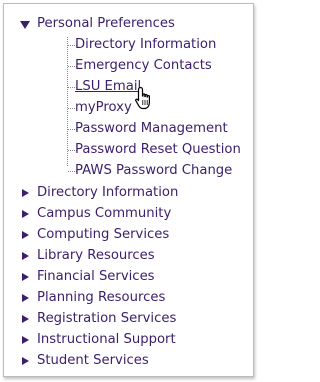 The width and height of the screenshot is (320, 382). Describe the element at coordinates (67, 101) in the screenshot. I see `tree-connector-vertical` at that location.